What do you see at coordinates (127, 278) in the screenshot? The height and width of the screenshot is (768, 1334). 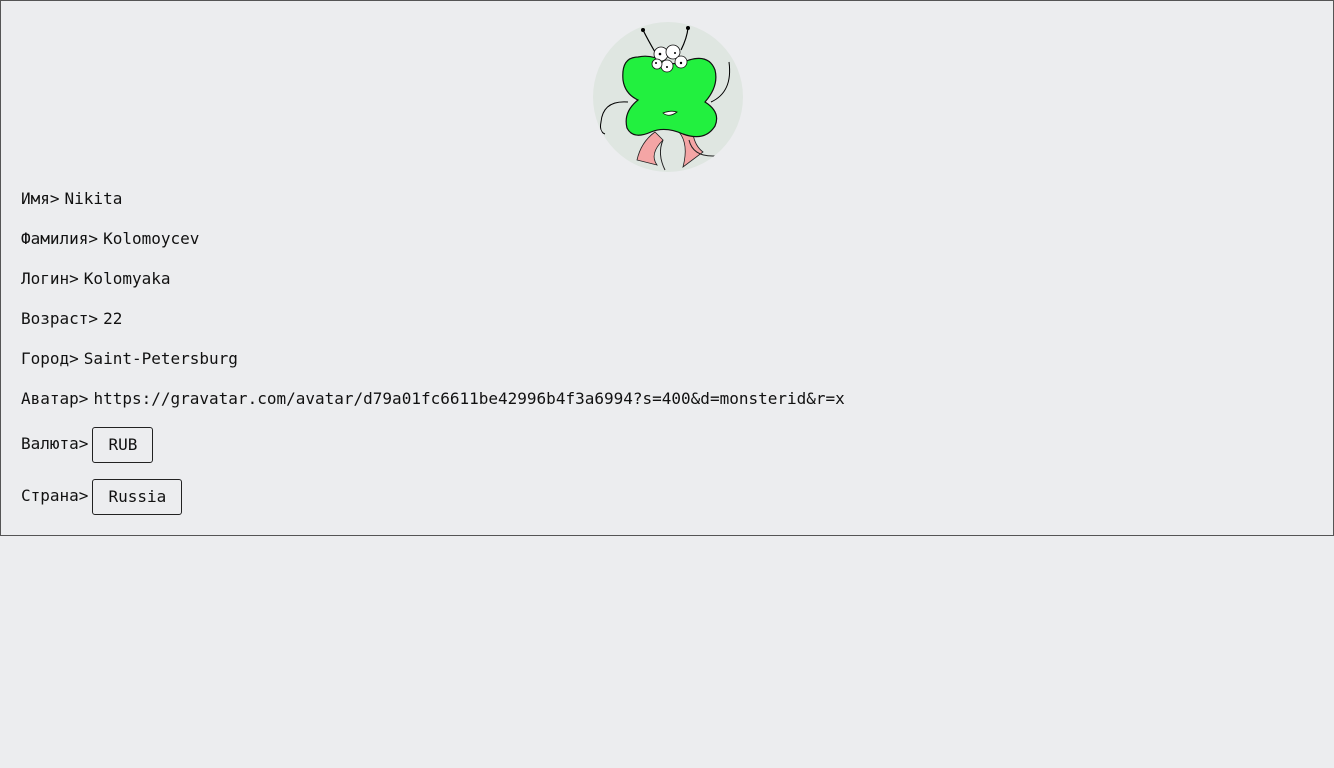 I see `login-value: Kolomyaka` at bounding box center [127, 278].